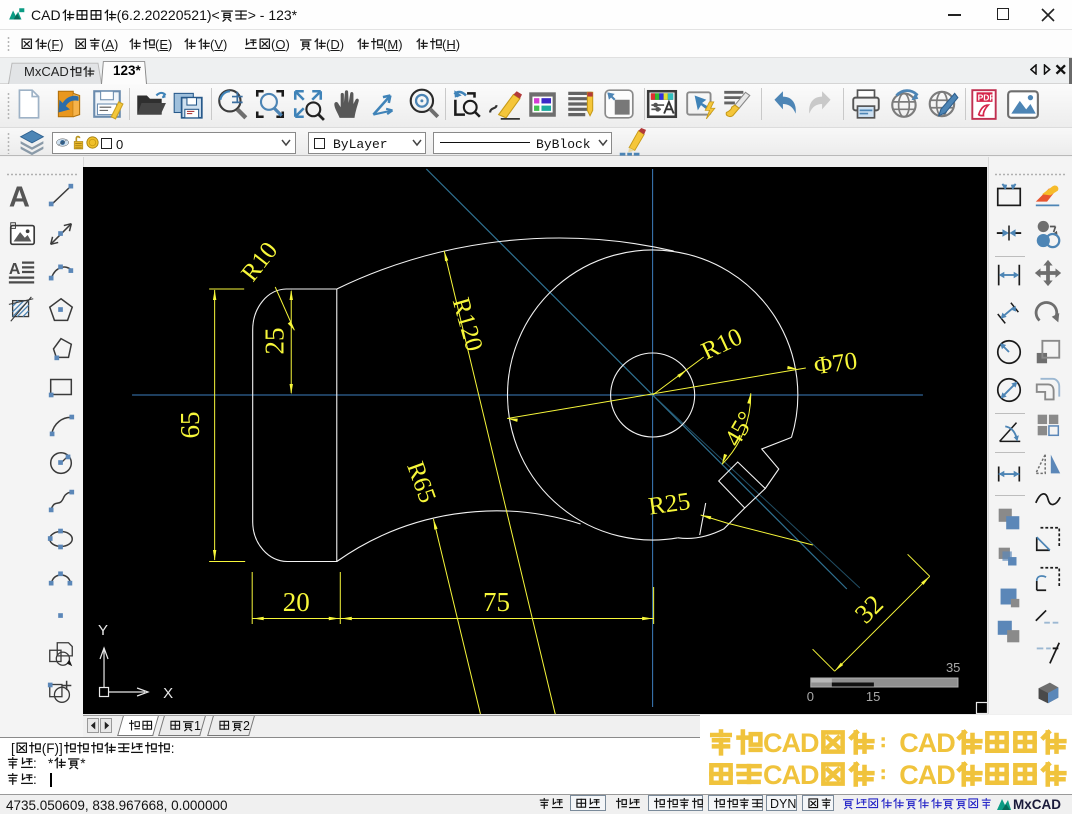 The image size is (1072, 814). Describe the element at coordinates (296, 602) in the screenshot. I see `svg-text: 20` at that location.